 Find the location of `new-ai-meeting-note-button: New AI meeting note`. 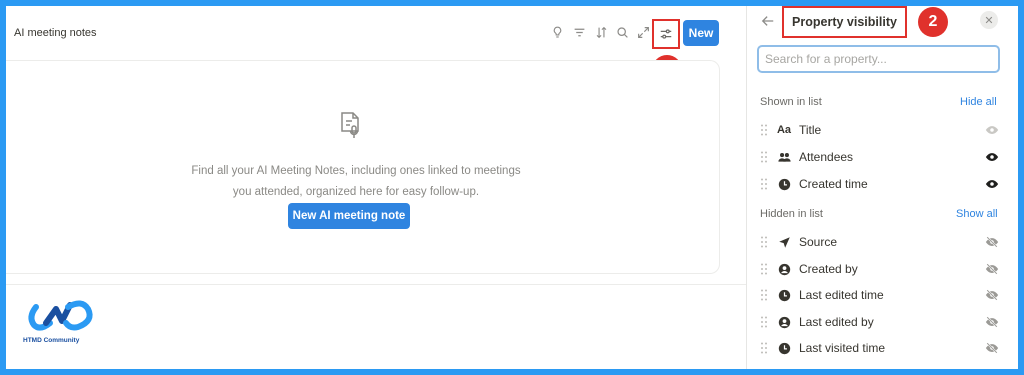

new-ai-meeting-note-button: New AI meeting note is located at coordinates (349, 216).